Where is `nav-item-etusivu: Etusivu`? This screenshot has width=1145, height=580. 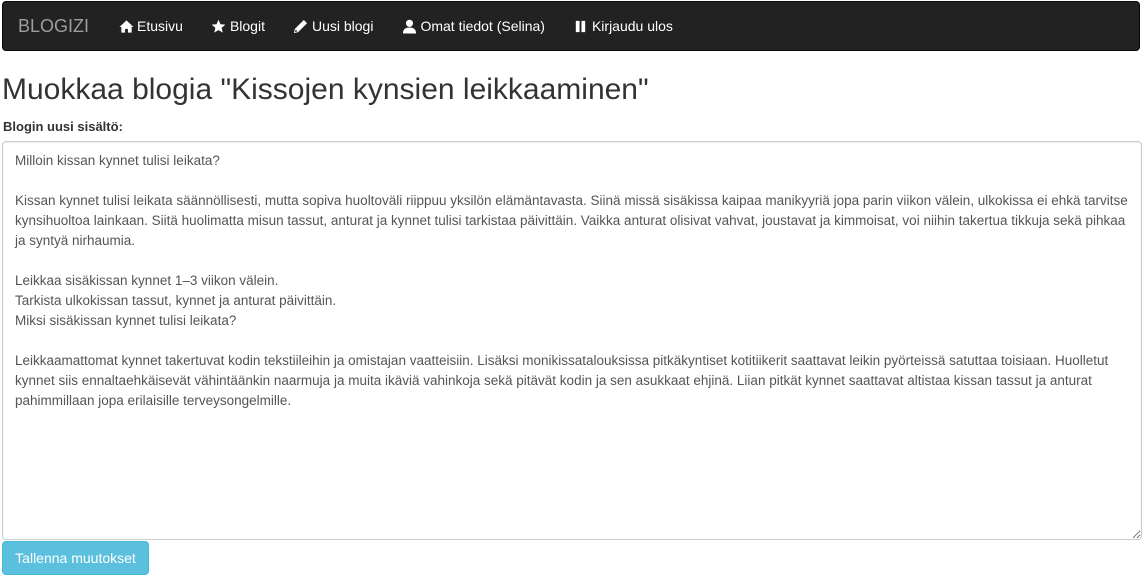
nav-item-etusivu: Etusivu is located at coordinates (150, 26).